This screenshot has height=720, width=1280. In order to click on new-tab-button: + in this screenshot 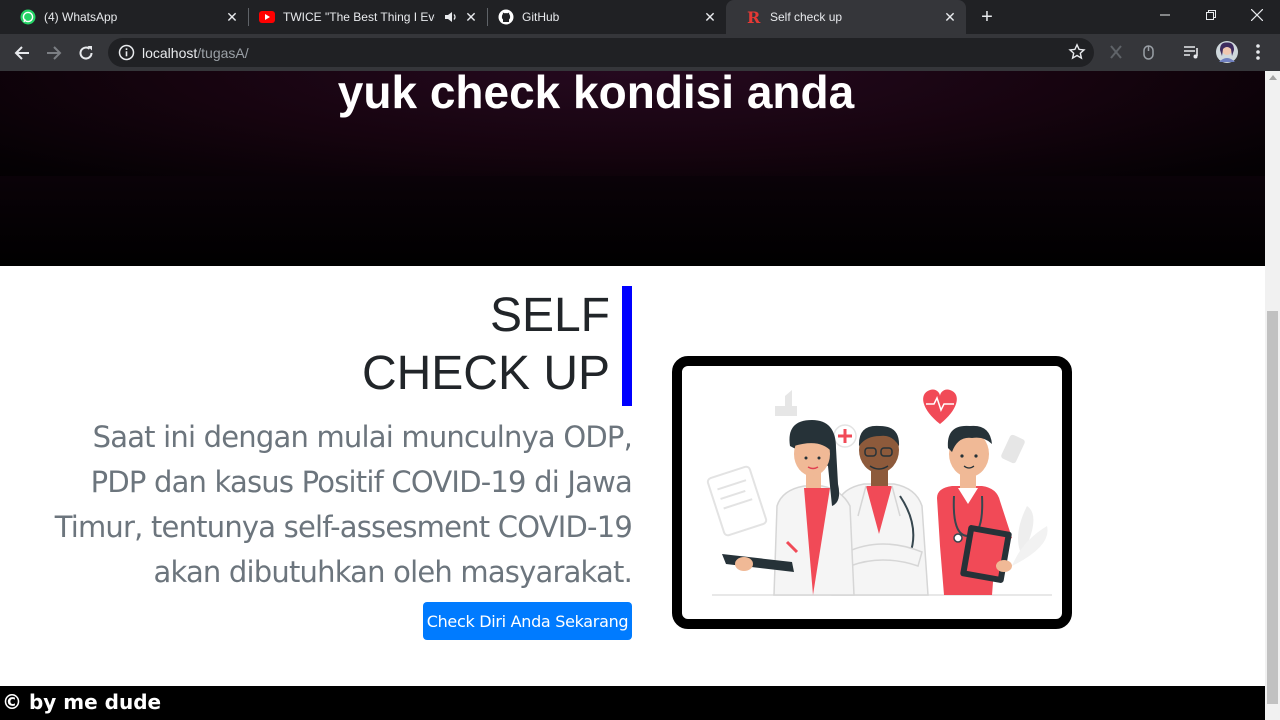, I will do `click(987, 17)`.